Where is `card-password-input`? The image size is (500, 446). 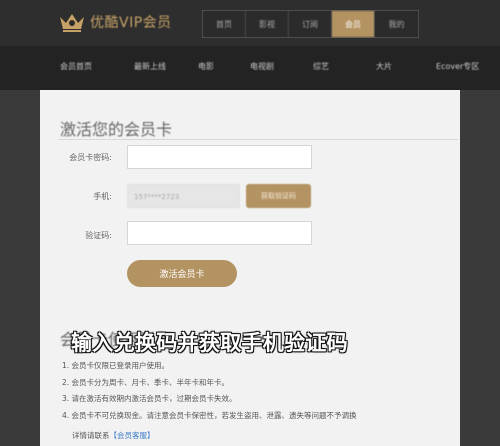
card-password-input is located at coordinates (219, 157).